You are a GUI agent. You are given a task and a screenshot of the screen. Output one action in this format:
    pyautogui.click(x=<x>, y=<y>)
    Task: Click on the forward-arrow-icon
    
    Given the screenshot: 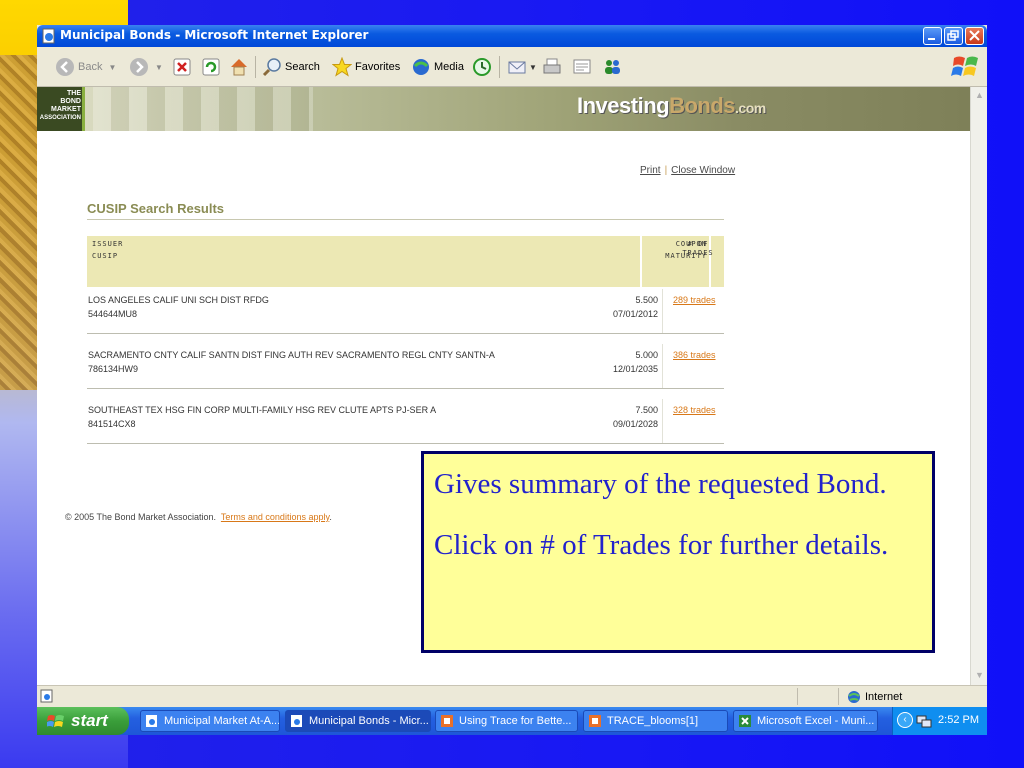 What is the action you would take?
    pyautogui.click(x=139, y=67)
    